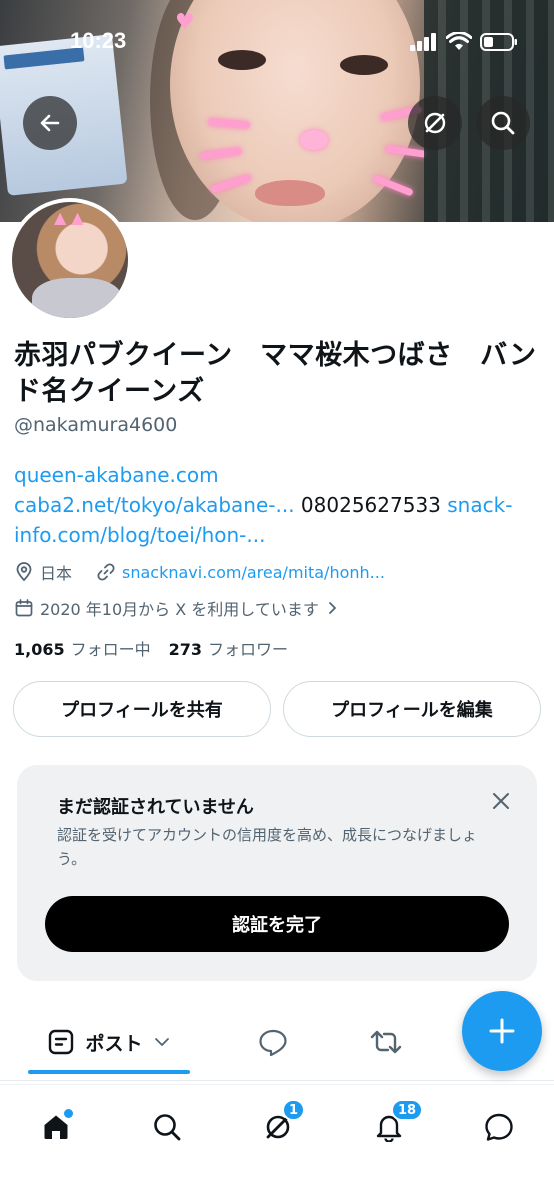  Describe the element at coordinates (179, 609) in the screenshot. I see `joined-text: 2020 年10月から X を利用しています` at that location.